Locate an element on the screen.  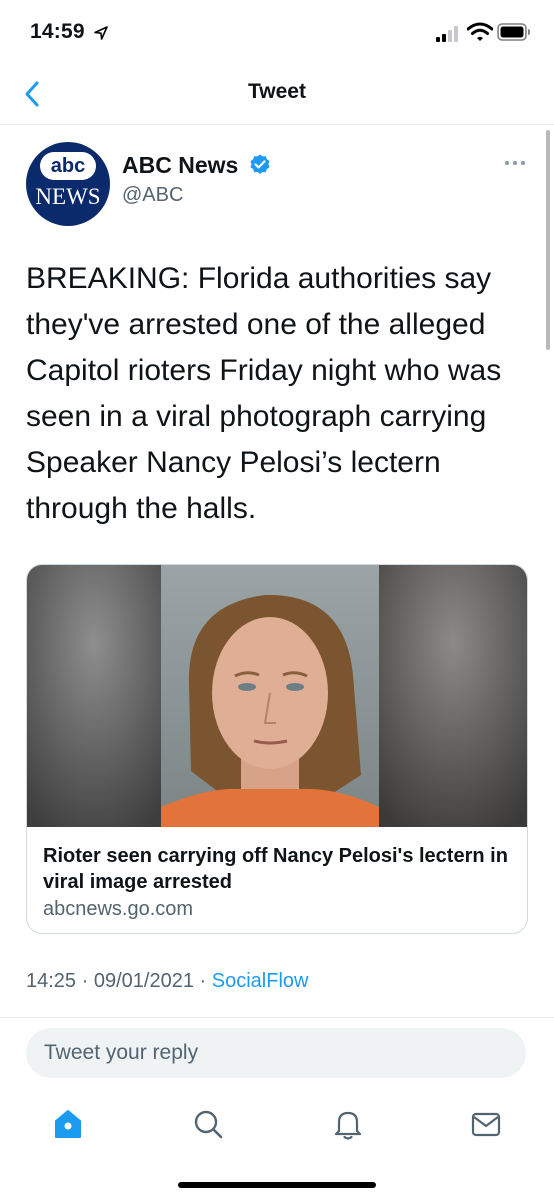
avatar: abc NEWS is located at coordinates (68, 184).